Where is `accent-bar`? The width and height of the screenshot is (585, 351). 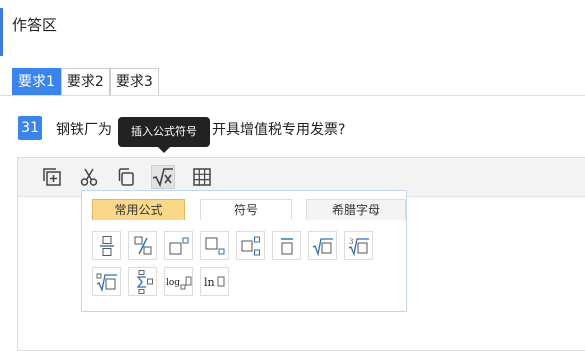 accent-bar is located at coordinates (1, 32).